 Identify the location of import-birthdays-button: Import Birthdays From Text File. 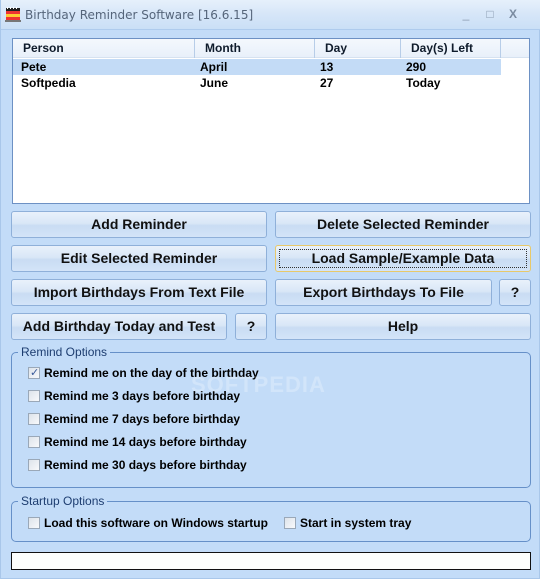
(139, 292).